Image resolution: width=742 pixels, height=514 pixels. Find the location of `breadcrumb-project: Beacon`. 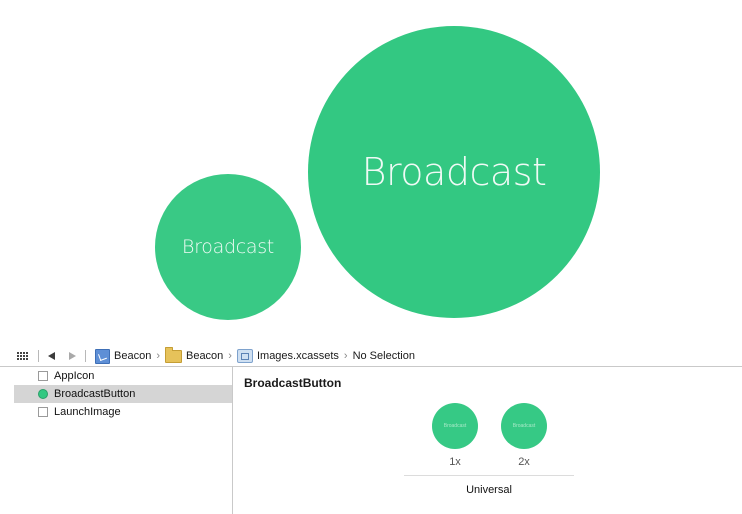

breadcrumb-project: Beacon is located at coordinates (123, 356).